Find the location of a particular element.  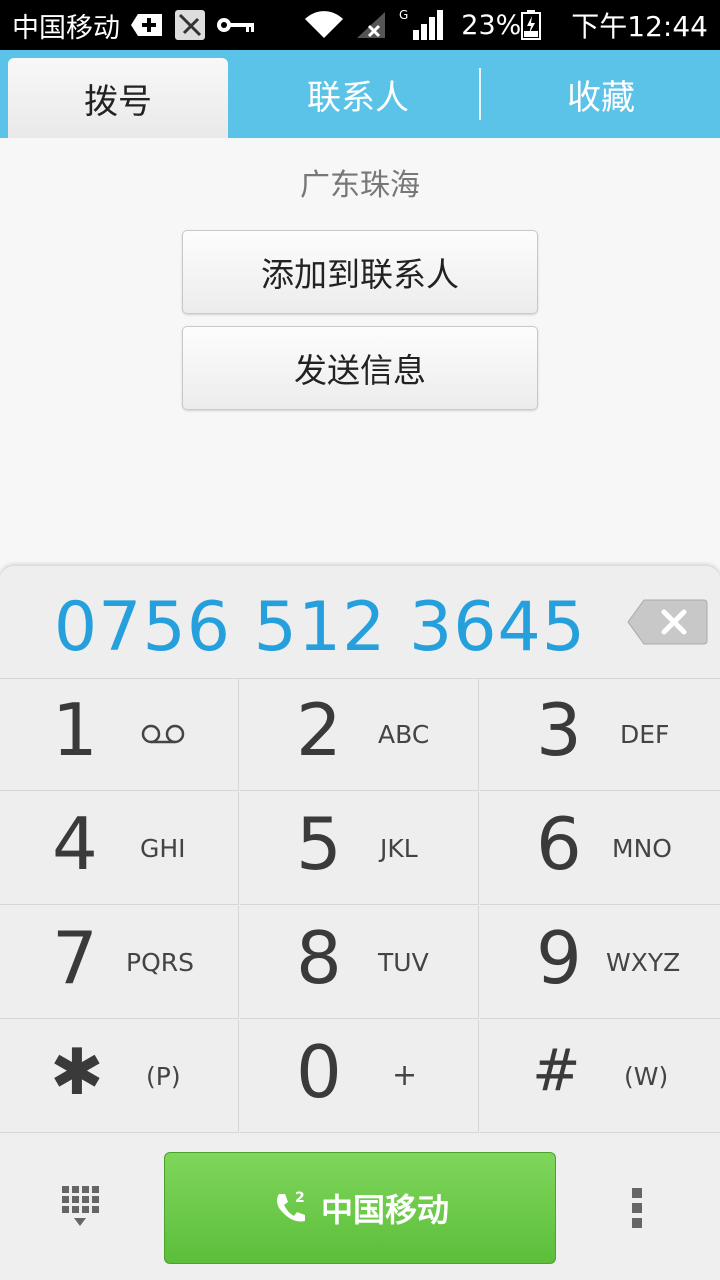

key-digit: 3 is located at coordinates (559, 730).